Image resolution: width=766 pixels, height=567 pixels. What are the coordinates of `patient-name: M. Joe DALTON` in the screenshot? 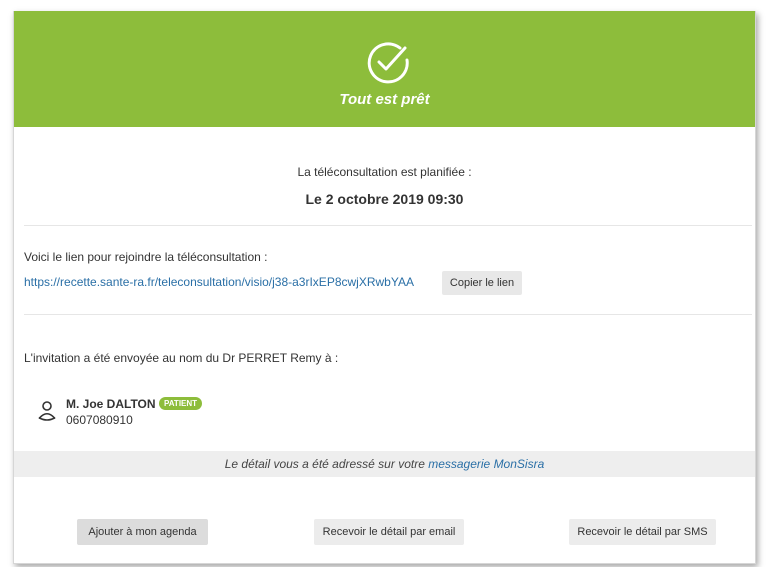 It's located at (111, 404).